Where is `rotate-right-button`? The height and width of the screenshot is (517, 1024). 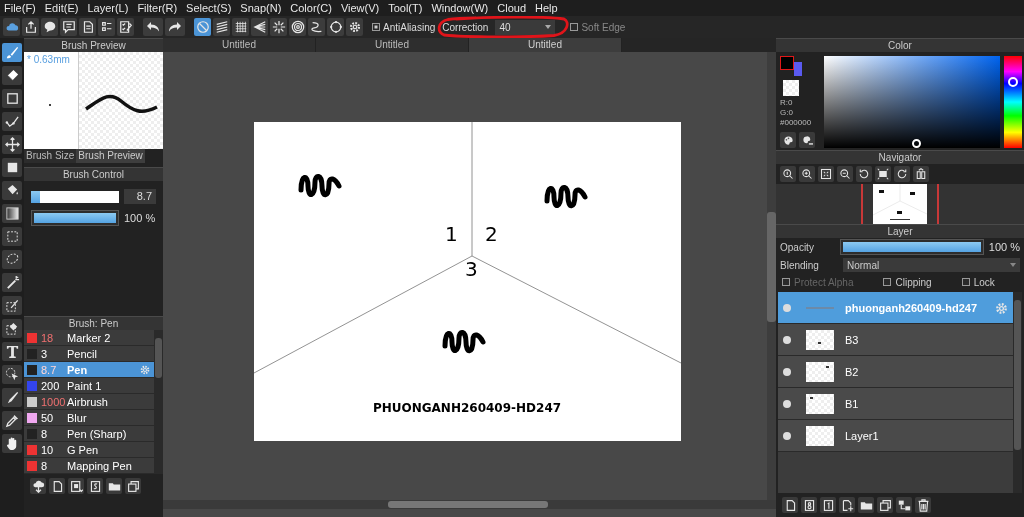
rotate-right-button is located at coordinates (902, 174).